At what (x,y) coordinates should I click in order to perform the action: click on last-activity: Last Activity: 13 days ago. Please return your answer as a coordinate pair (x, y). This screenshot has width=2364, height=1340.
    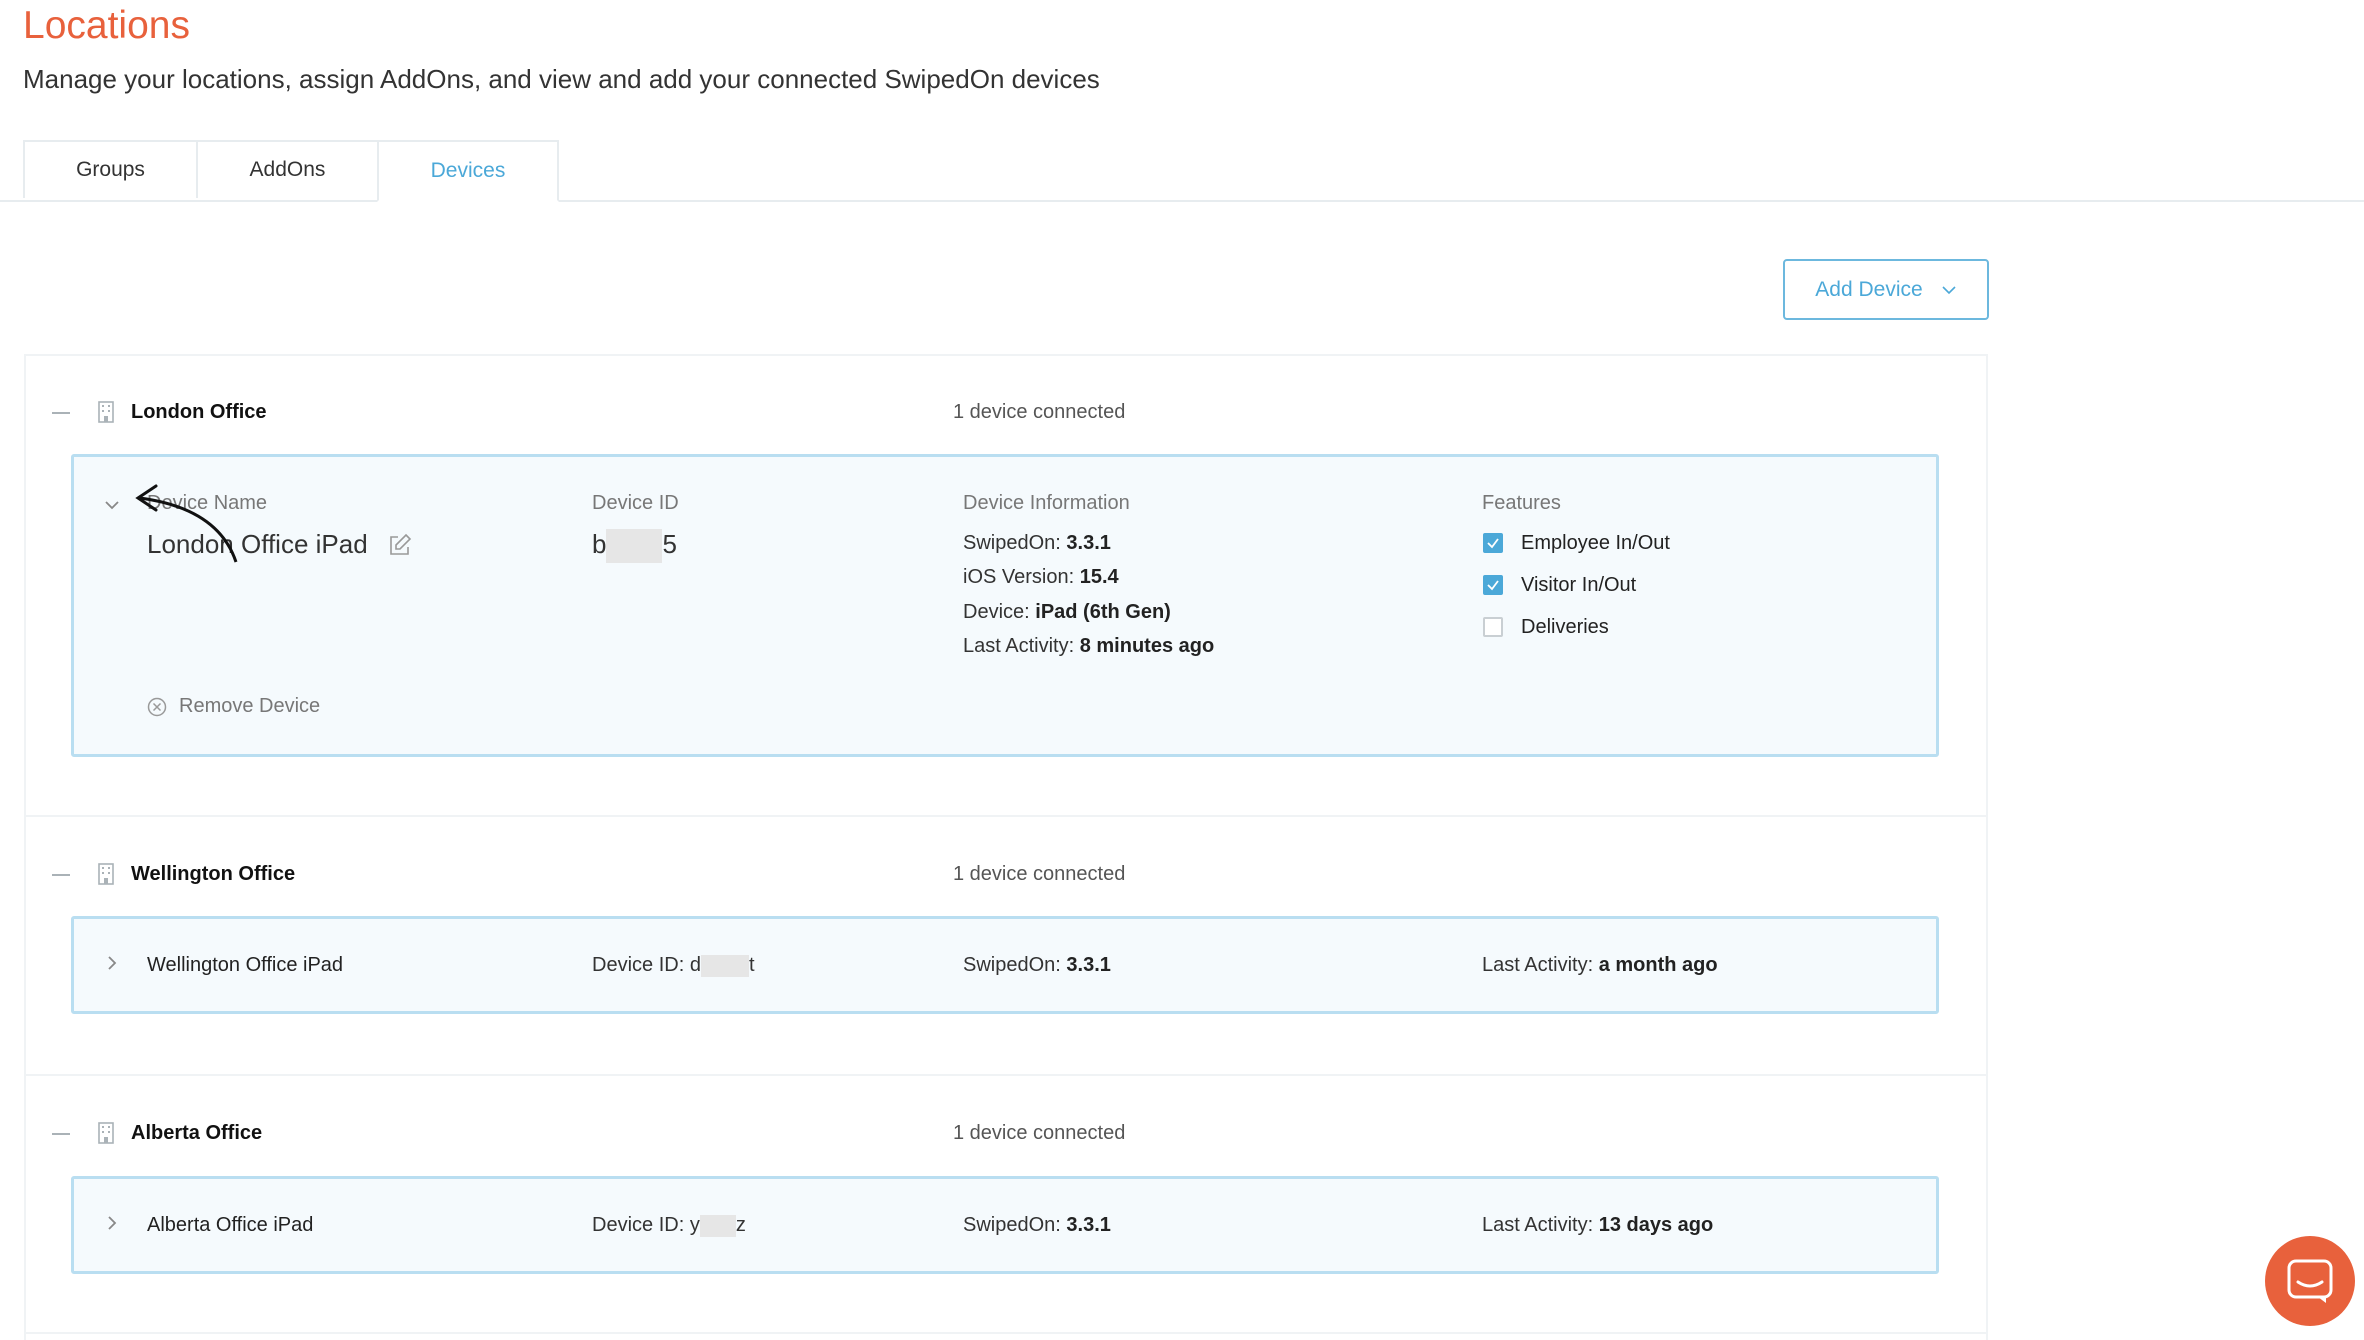
    Looking at the image, I should click on (1598, 1225).